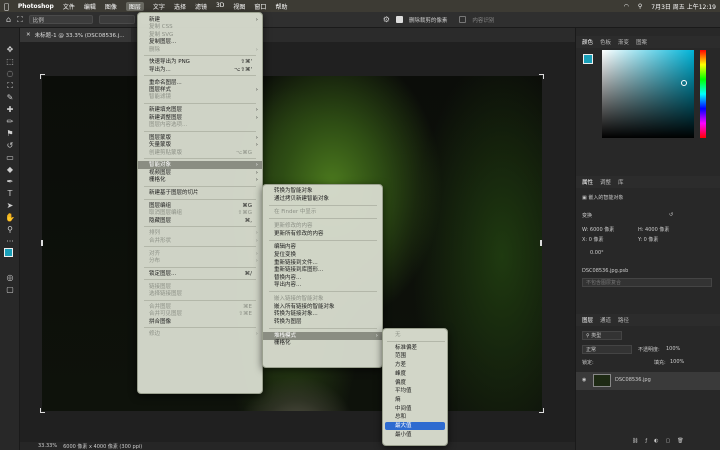  Describe the element at coordinates (386, 19) in the screenshot. I see `gear-icon: ⚙` at that location.